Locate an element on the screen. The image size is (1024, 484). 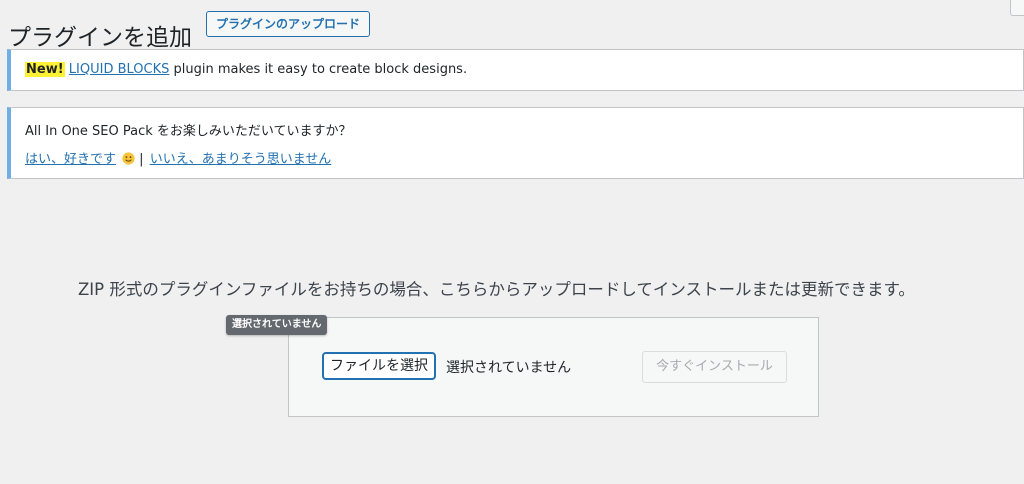
seo-no-link: いいえ、あまりそう思いません is located at coordinates (241, 159).